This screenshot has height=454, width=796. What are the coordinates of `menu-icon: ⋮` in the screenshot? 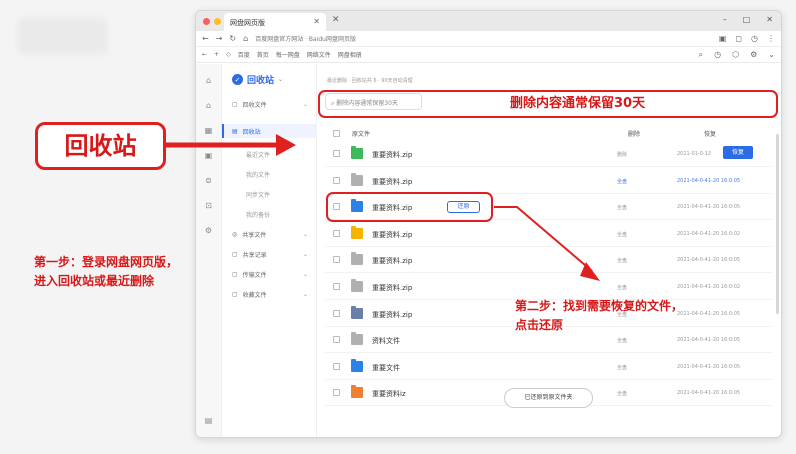 It's located at (771, 38).